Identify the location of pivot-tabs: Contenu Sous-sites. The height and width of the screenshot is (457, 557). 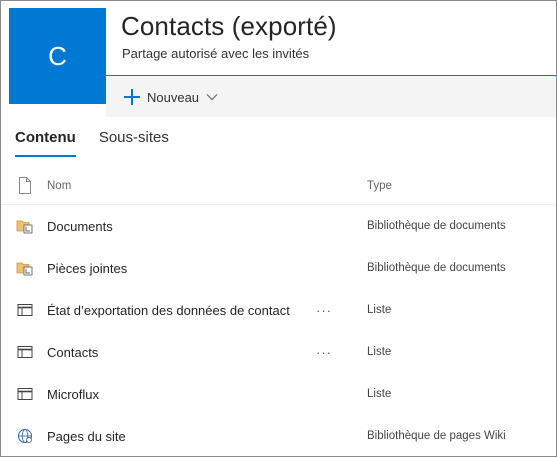
(92, 143).